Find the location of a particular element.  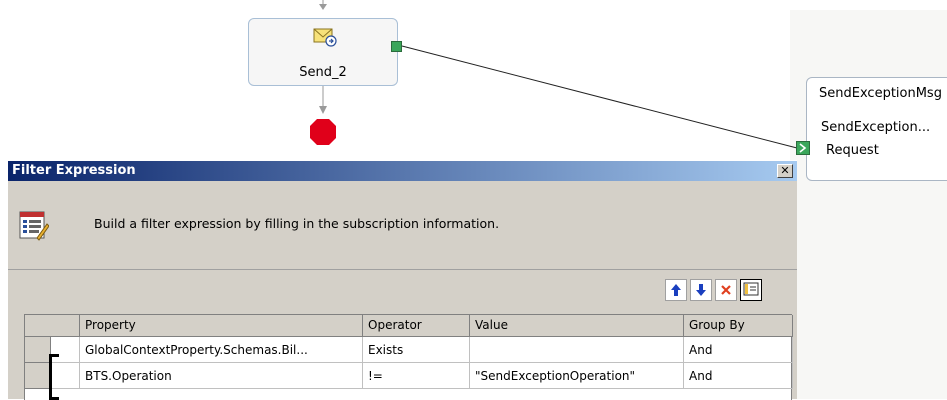

column-header-group-by: Group By is located at coordinates (738, 326).